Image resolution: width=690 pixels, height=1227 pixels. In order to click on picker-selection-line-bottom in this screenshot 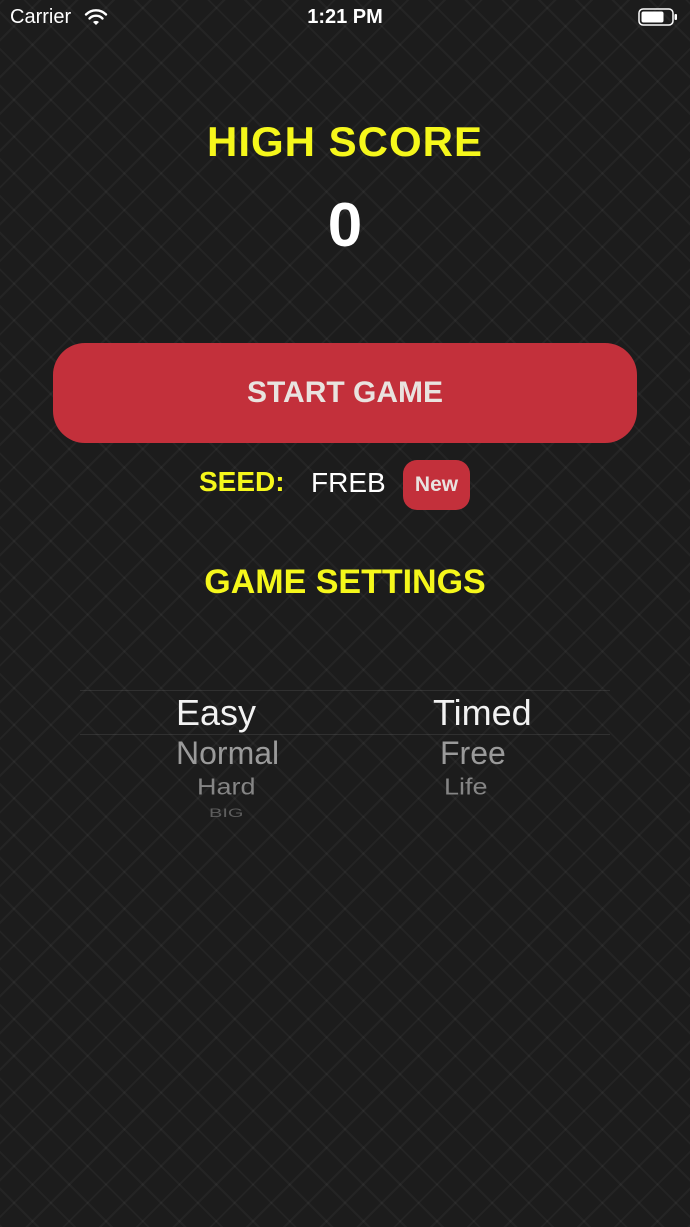, I will do `click(345, 734)`.